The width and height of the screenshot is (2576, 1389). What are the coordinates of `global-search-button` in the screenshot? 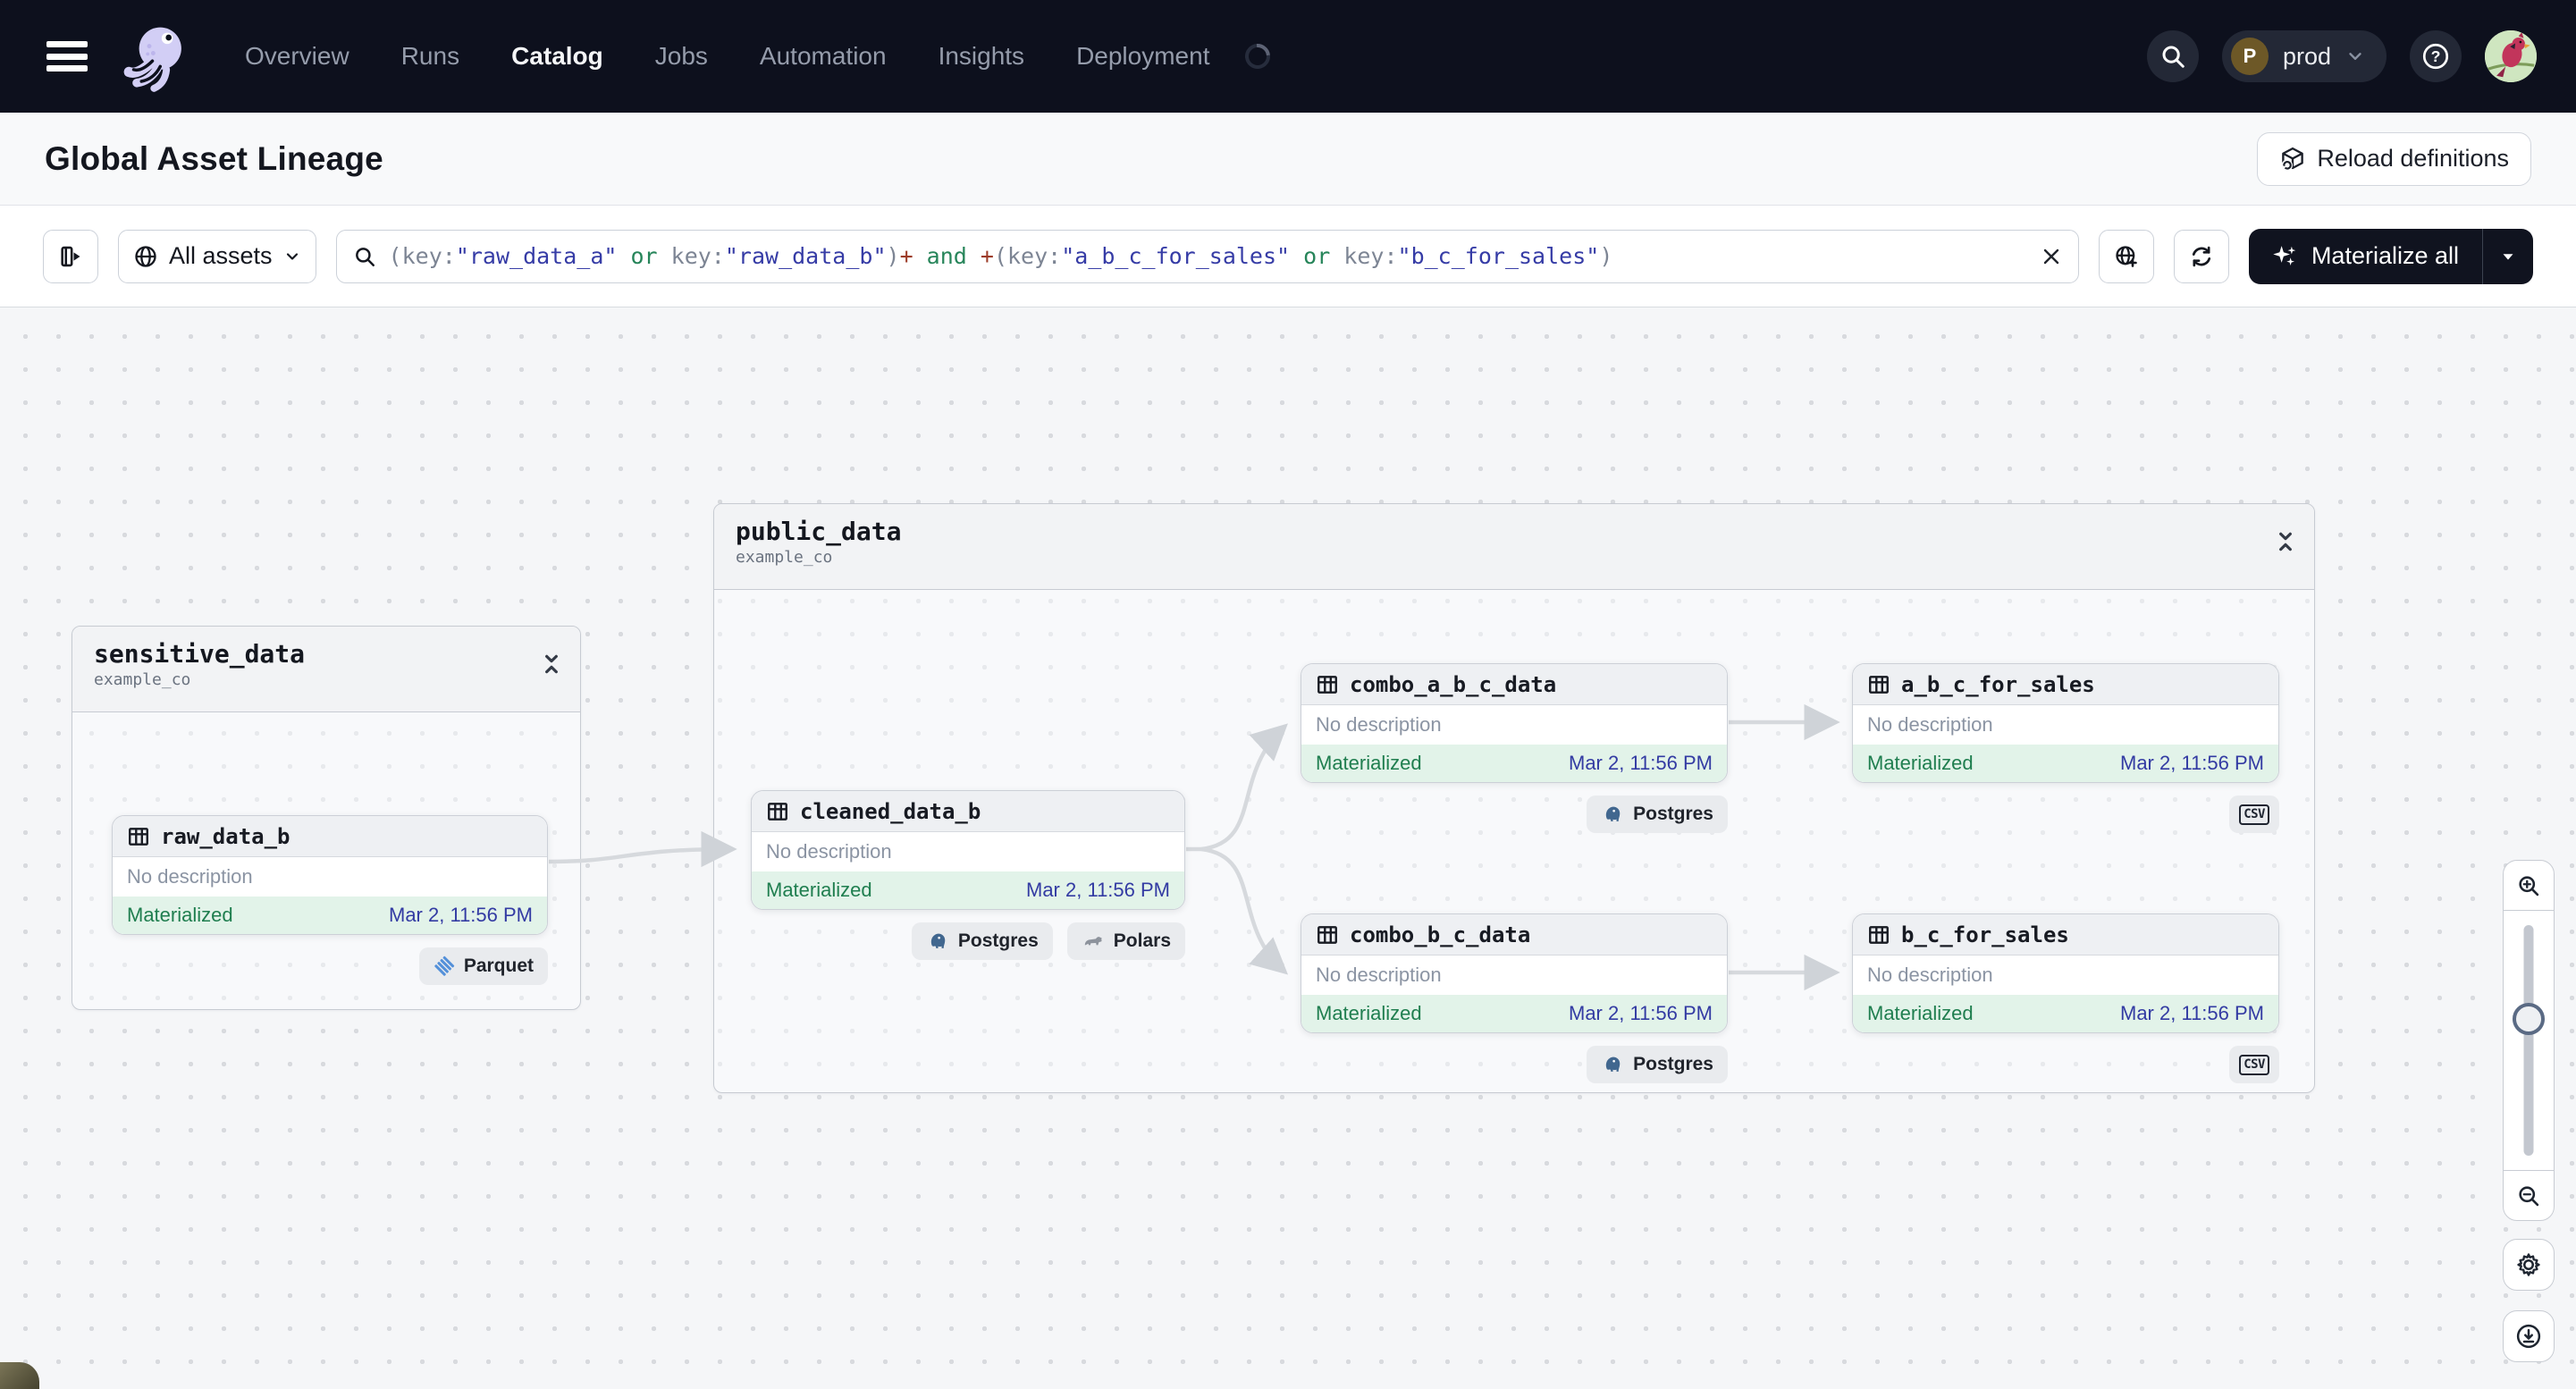 It's located at (2173, 56).